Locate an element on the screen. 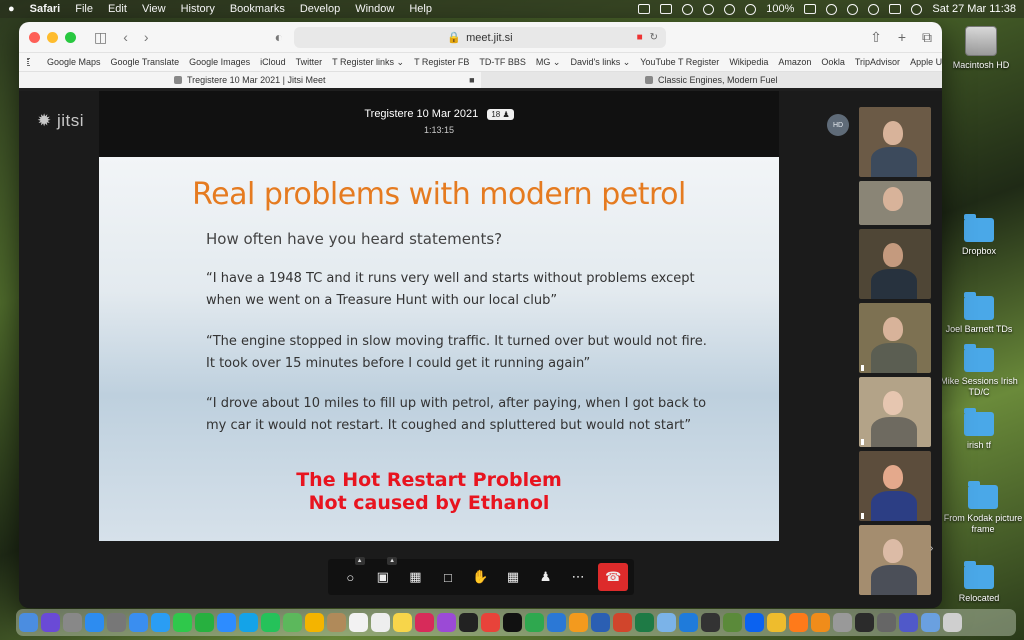 This screenshot has width=1024, height=640. zoom-icon is located at coordinates (226, 622).